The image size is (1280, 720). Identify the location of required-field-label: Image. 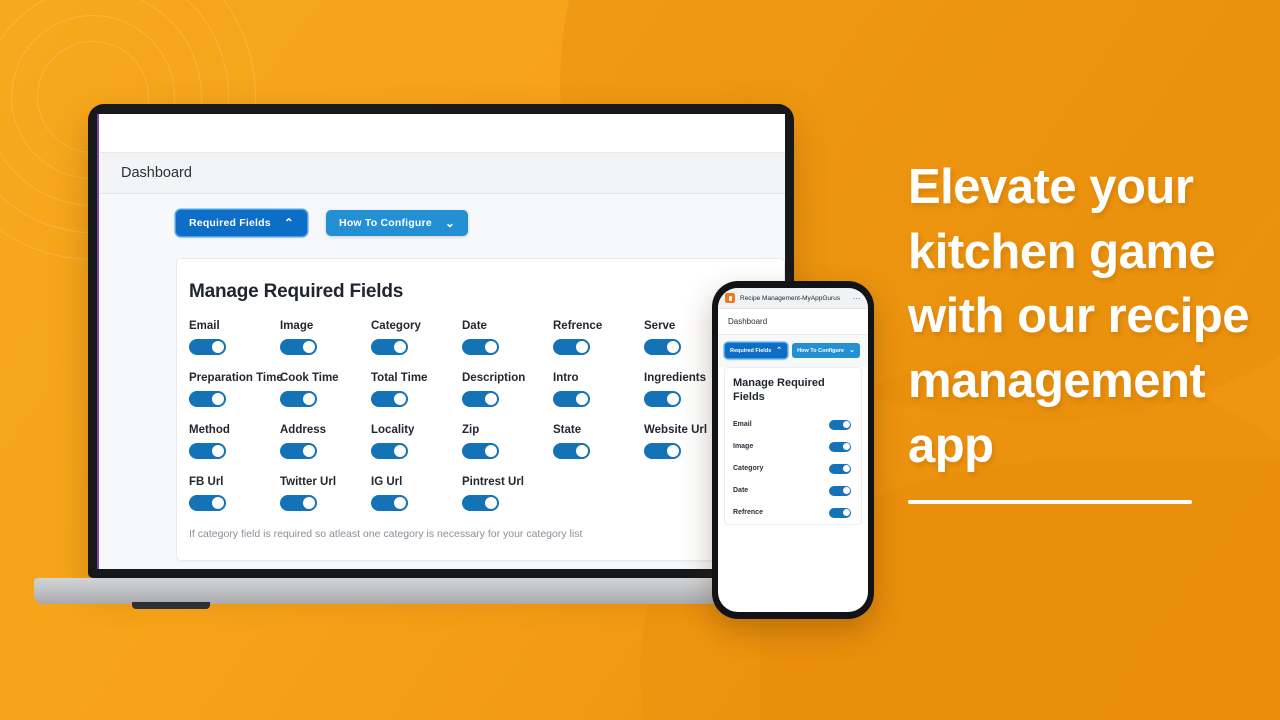
(297, 326).